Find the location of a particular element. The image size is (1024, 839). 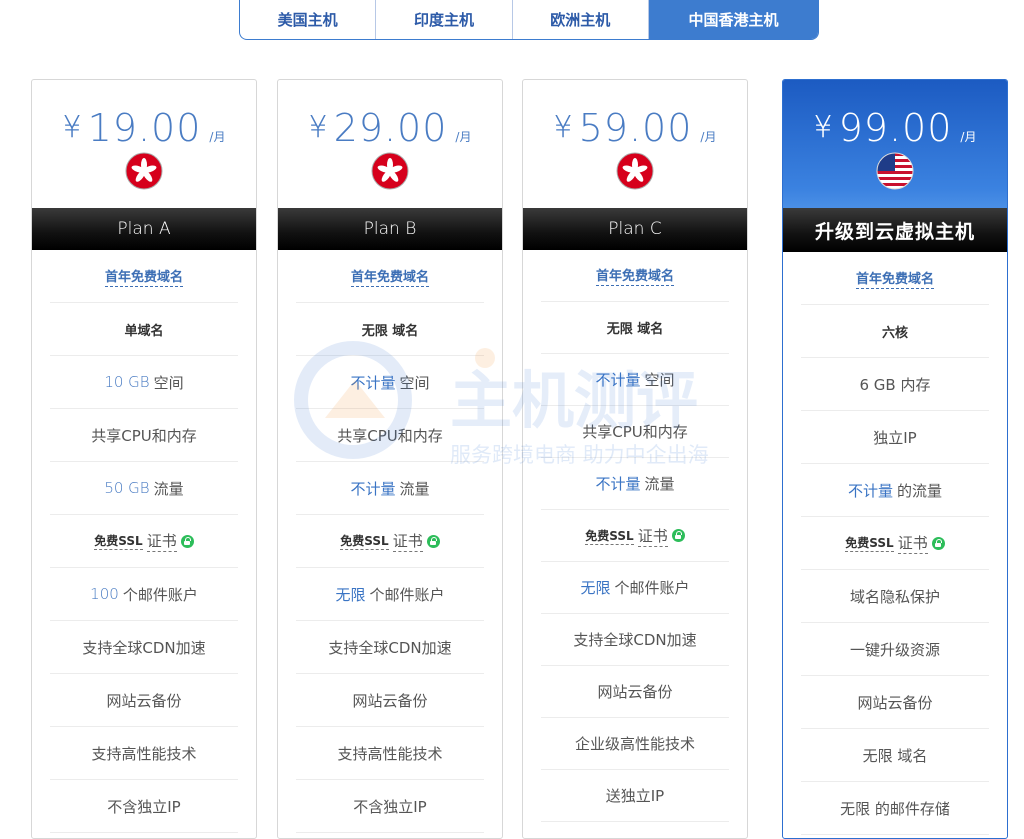

plan-name: 升级到云虚拟主机 is located at coordinates (895, 230).